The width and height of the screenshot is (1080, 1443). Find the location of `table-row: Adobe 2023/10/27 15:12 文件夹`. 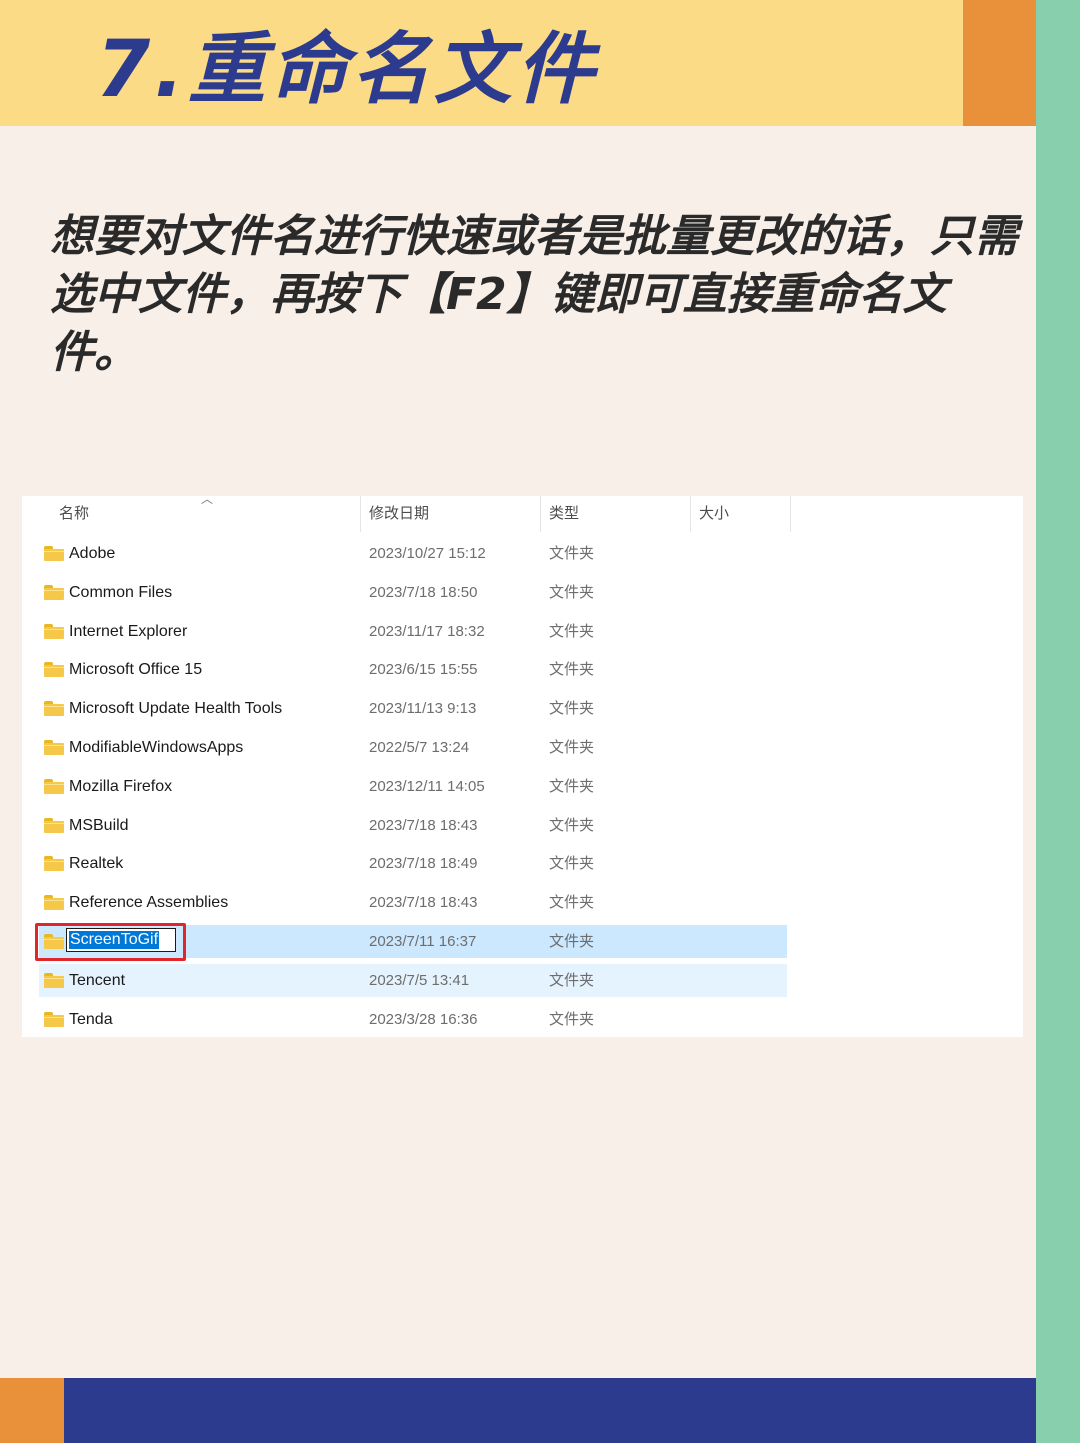

table-row: Adobe 2023/10/27 15:12 文件夹 is located at coordinates (522, 554).